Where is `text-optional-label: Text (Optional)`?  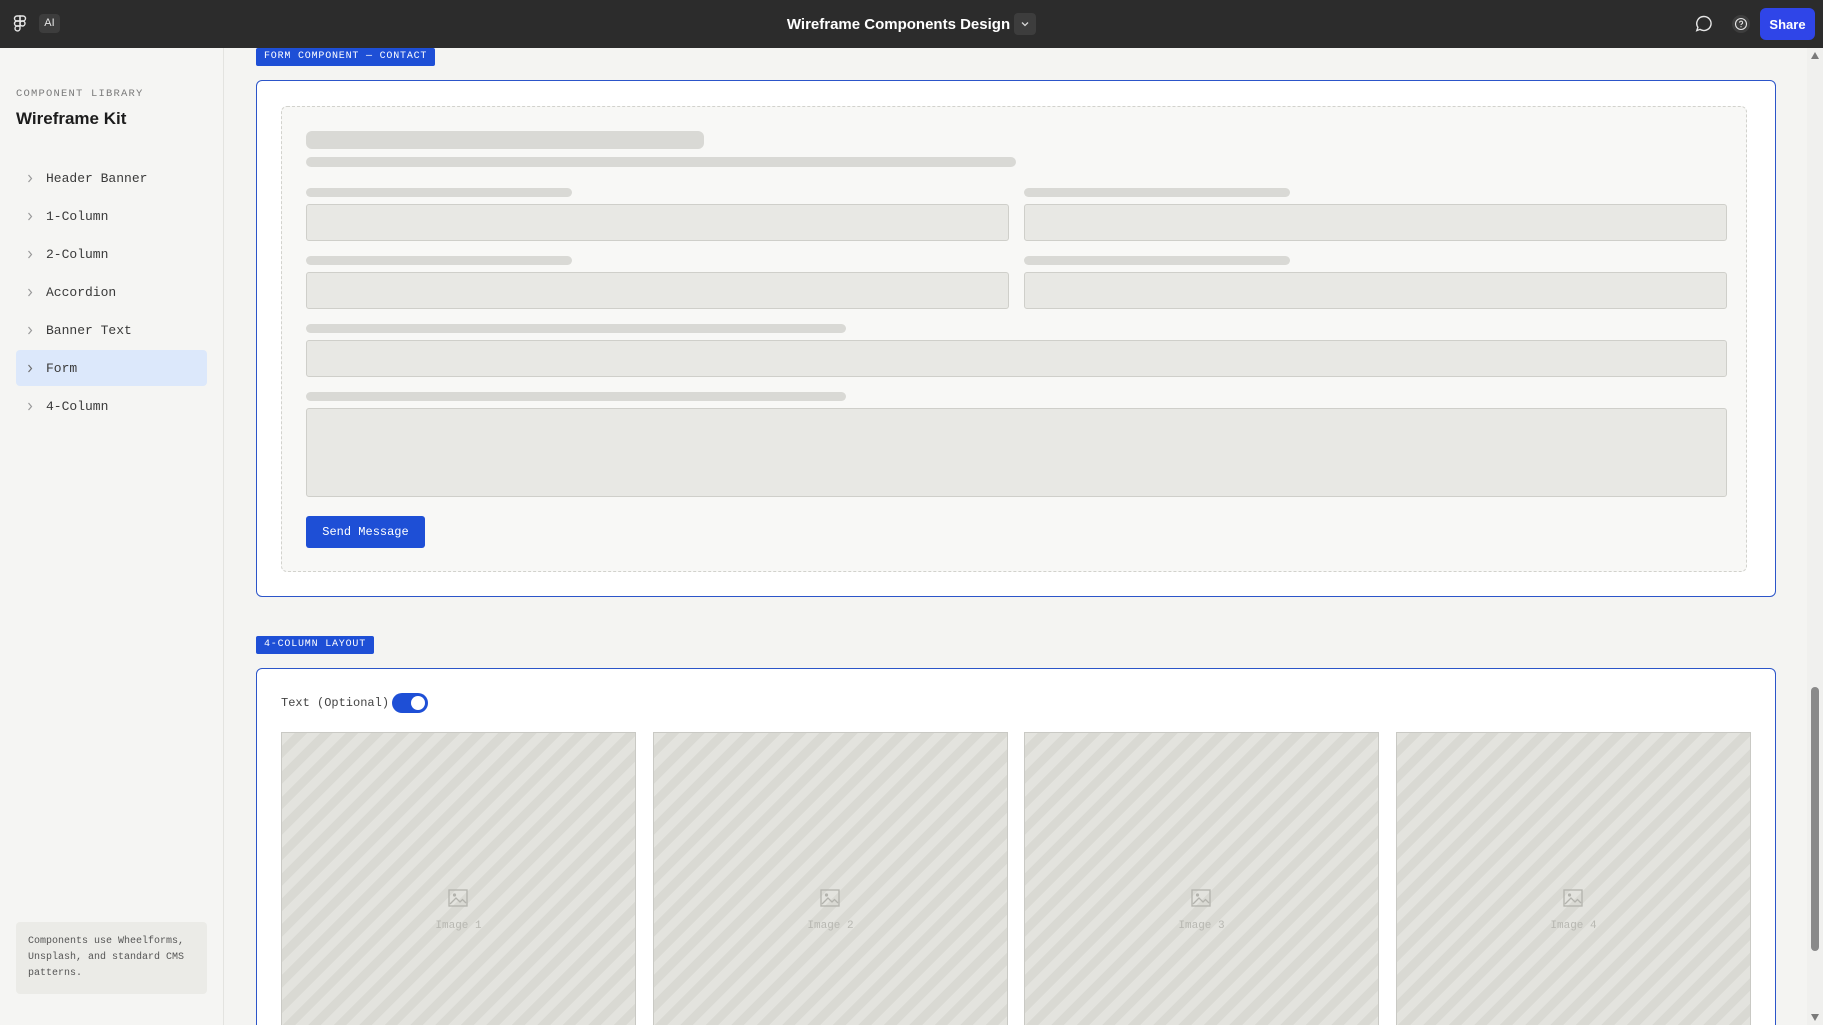 text-optional-label: Text (Optional) is located at coordinates (335, 703).